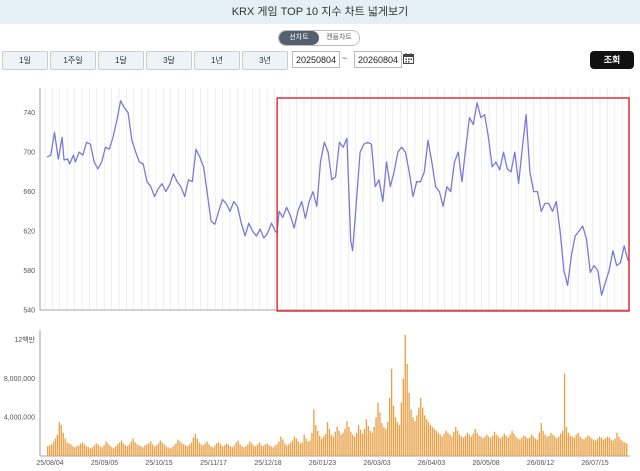 The image size is (640, 471). What do you see at coordinates (316, 59) in the screenshot?
I see `start-date-input: 20250804` at bounding box center [316, 59].